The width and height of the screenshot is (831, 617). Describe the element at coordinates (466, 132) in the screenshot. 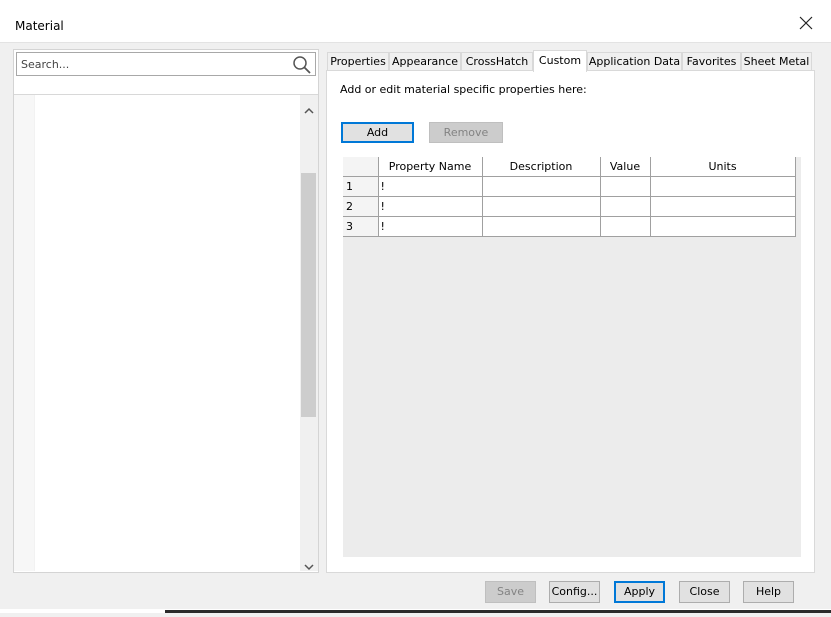

I see `remove-button: Remove` at that location.